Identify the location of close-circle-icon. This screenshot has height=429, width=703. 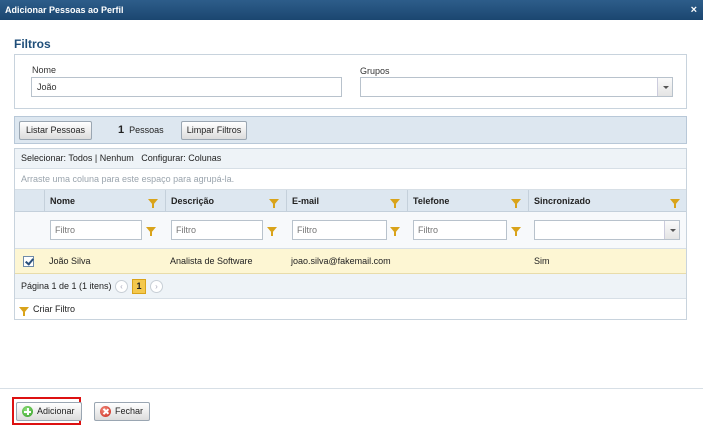
(105, 411).